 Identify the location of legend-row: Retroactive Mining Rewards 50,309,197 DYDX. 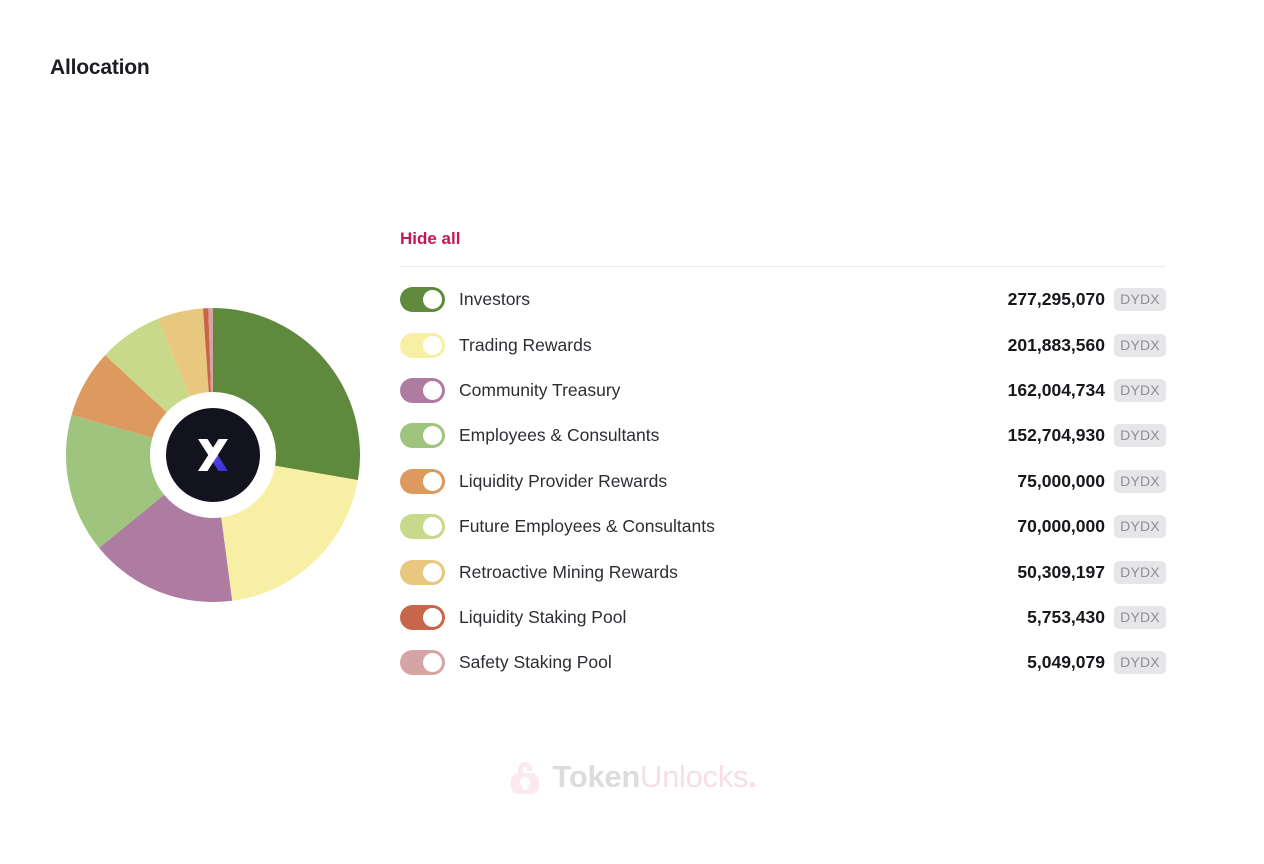
(783, 571).